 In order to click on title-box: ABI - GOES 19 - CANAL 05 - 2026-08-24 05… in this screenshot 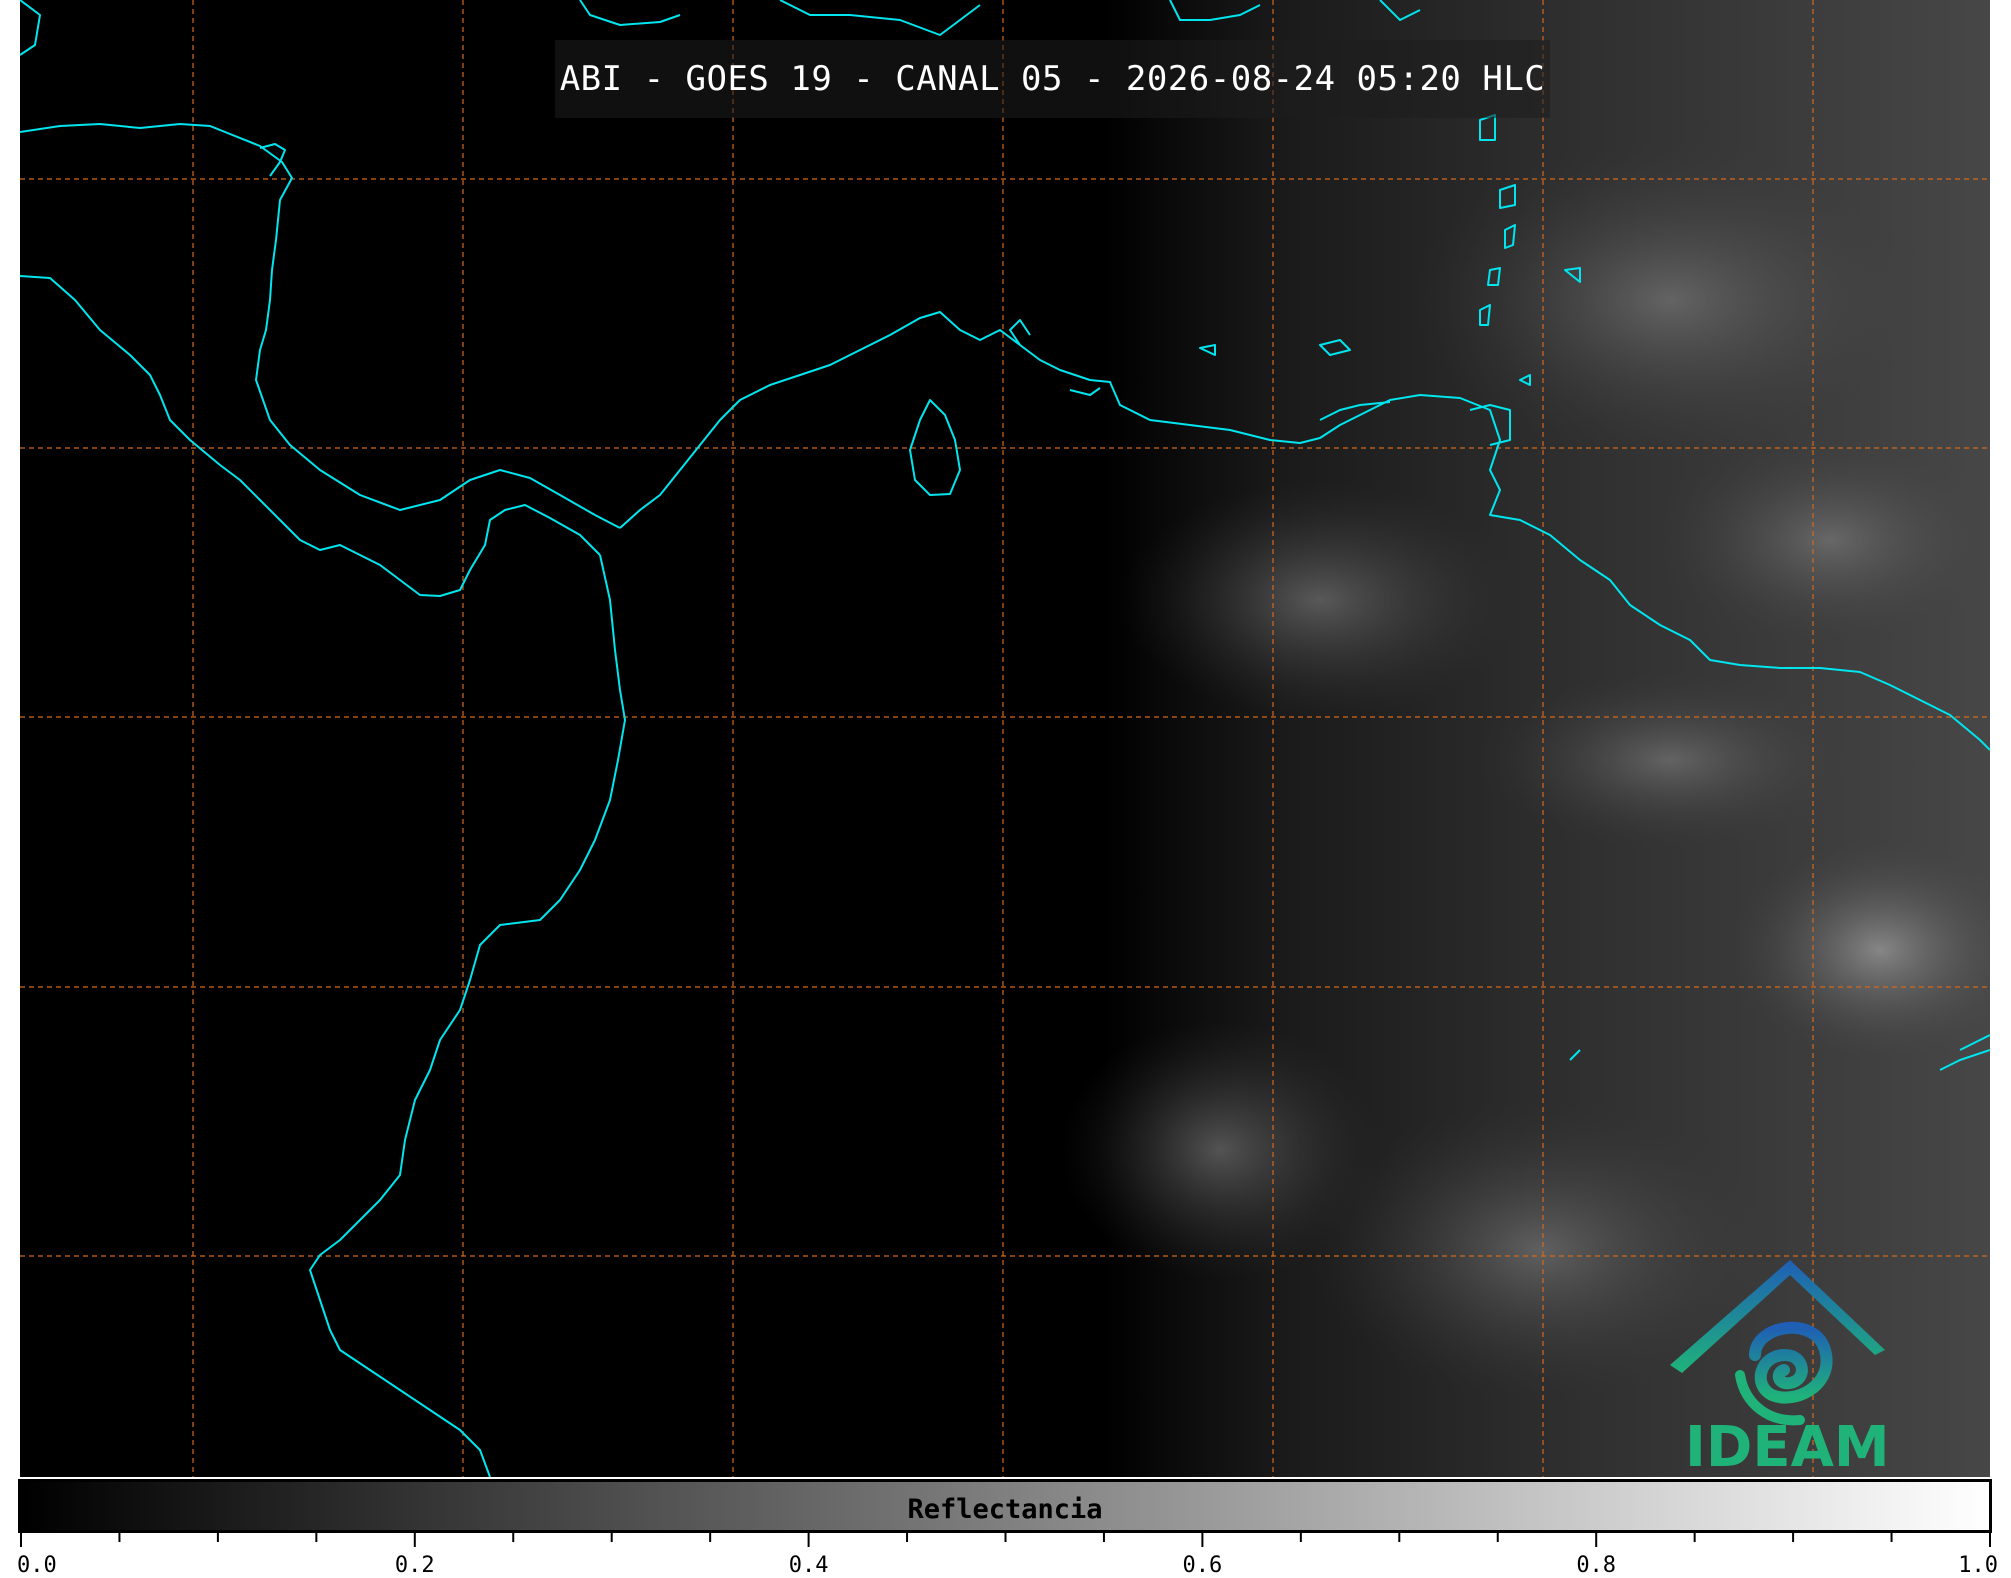, I will do `click(1052, 79)`.